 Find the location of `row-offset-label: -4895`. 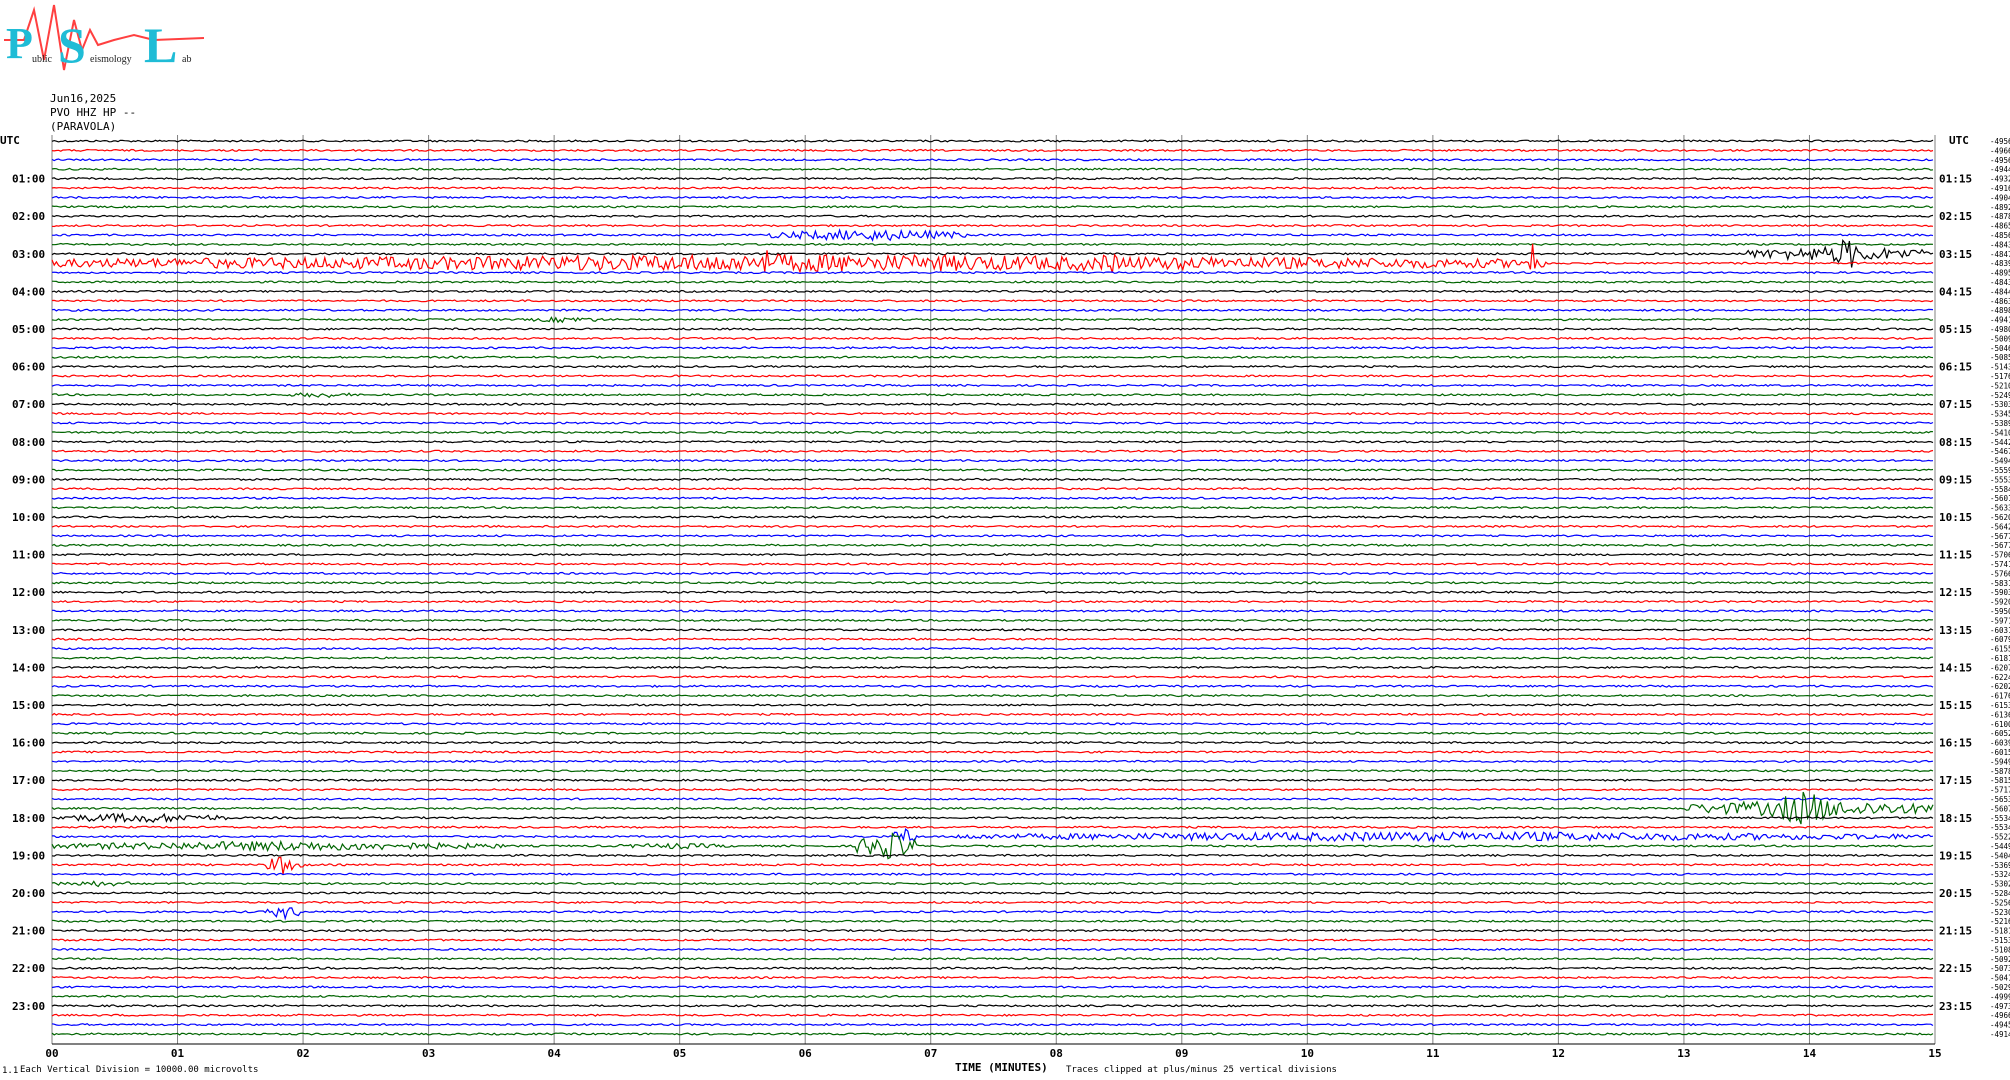

row-offset-label: -4895 is located at coordinates (2000, 273).